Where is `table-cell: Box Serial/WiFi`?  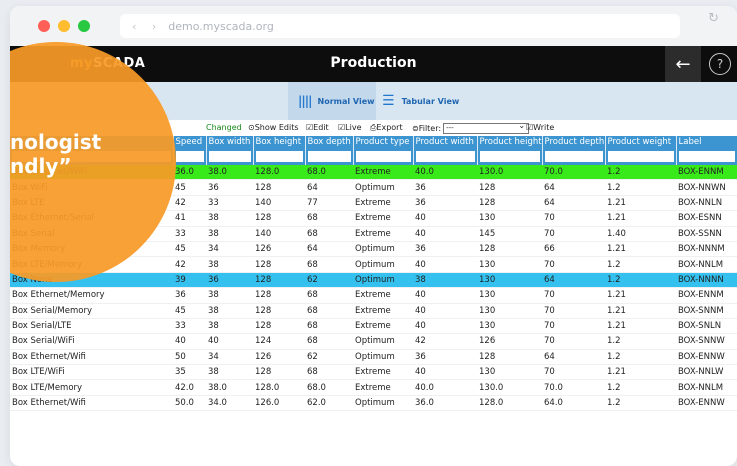 table-cell: Box Serial/WiFi is located at coordinates (91, 341).